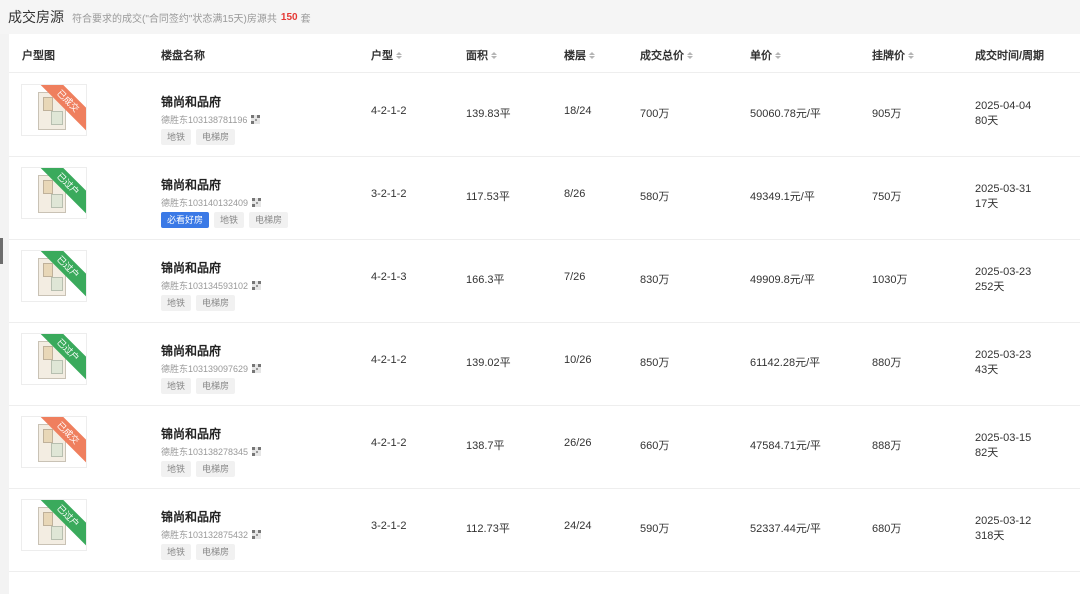  I want to click on result-count-unit: 套, so click(305, 19).